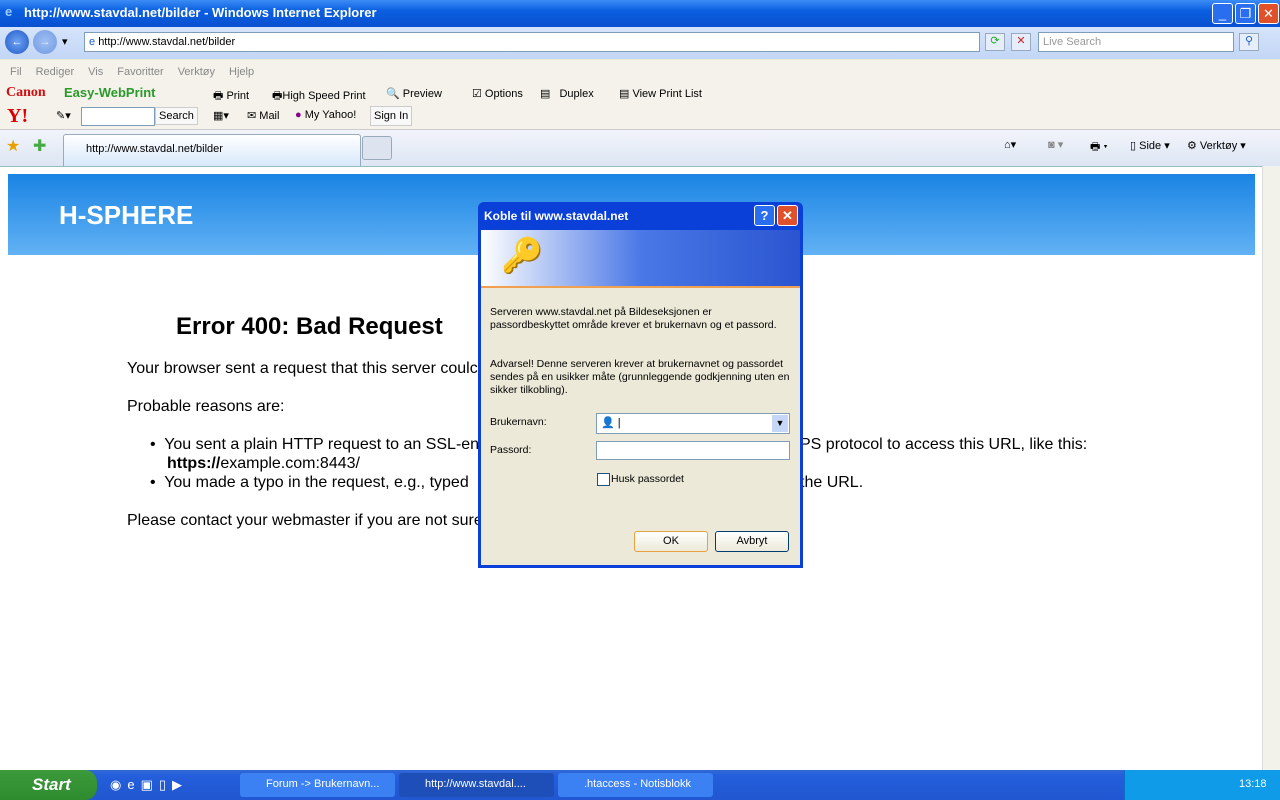 Image resolution: width=1280 pixels, height=800 pixels. What do you see at coordinates (9, 11) in the screenshot?
I see `ie-icon: e` at bounding box center [9, 11].